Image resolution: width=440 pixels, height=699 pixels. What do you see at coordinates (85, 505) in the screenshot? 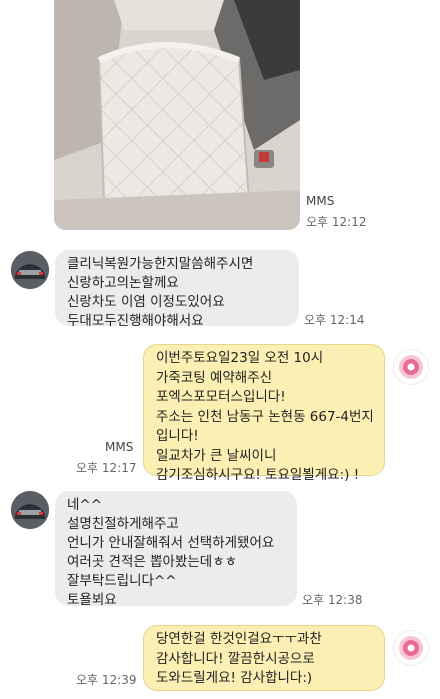
I see `message-line: 네^^` at bounding box center [85, 505].